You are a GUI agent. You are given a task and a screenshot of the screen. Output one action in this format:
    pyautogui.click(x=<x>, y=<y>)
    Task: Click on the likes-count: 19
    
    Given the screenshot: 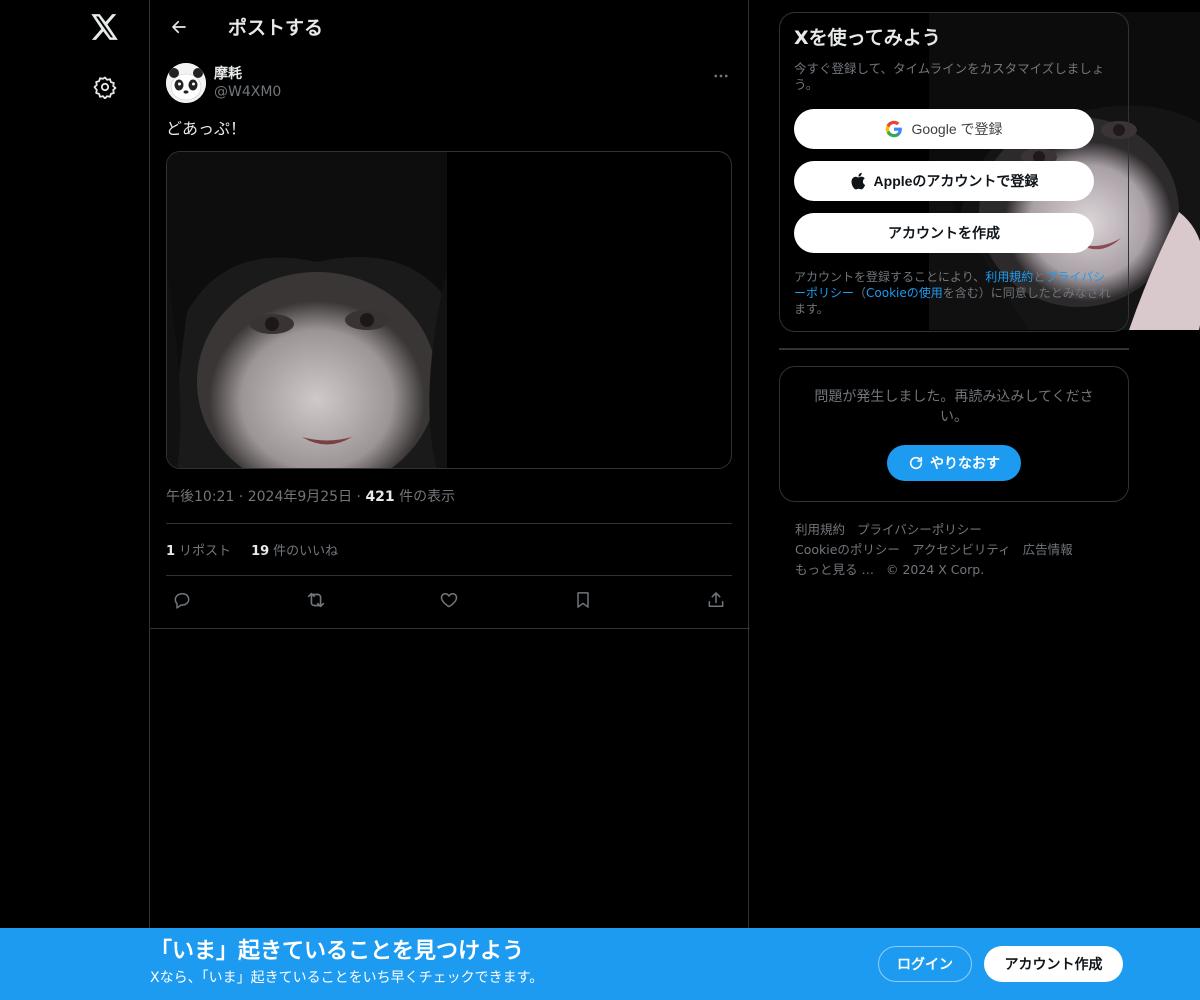 What is the action you would take?
    pyautogui.click(x=260, y=551)
    